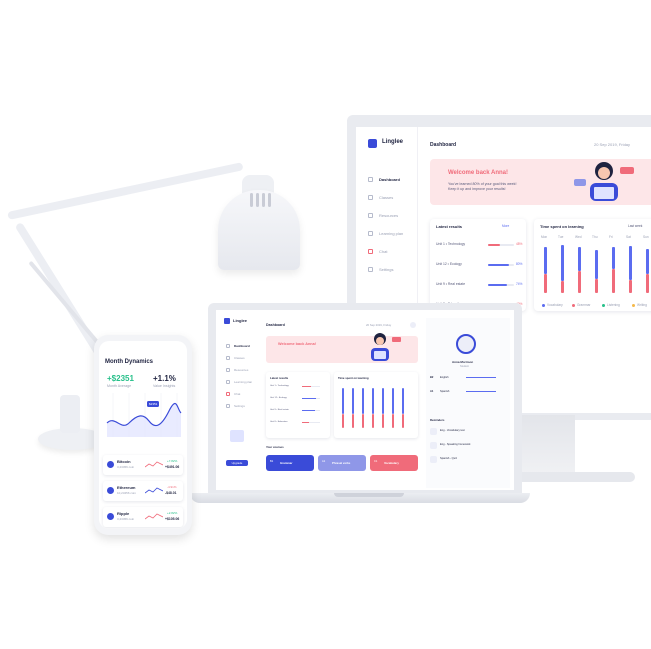 The height and width of the screenshot is (649, 651). What do you see at coordinates (383, 251) in the screenshot?
I see `nav-label: Chat` at bounding box center [383, 251].